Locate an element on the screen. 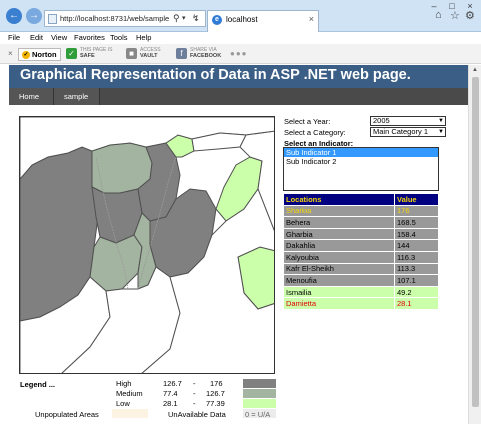 The height and width of the screenshot is (424, 481). header-value: Value is located at coordinates (416, 199).